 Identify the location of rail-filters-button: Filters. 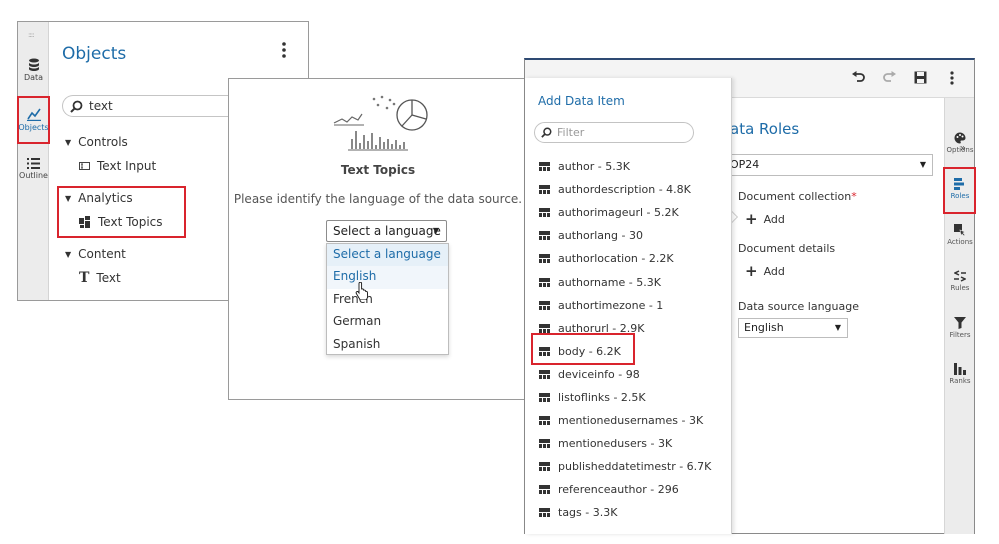
(960, 328).